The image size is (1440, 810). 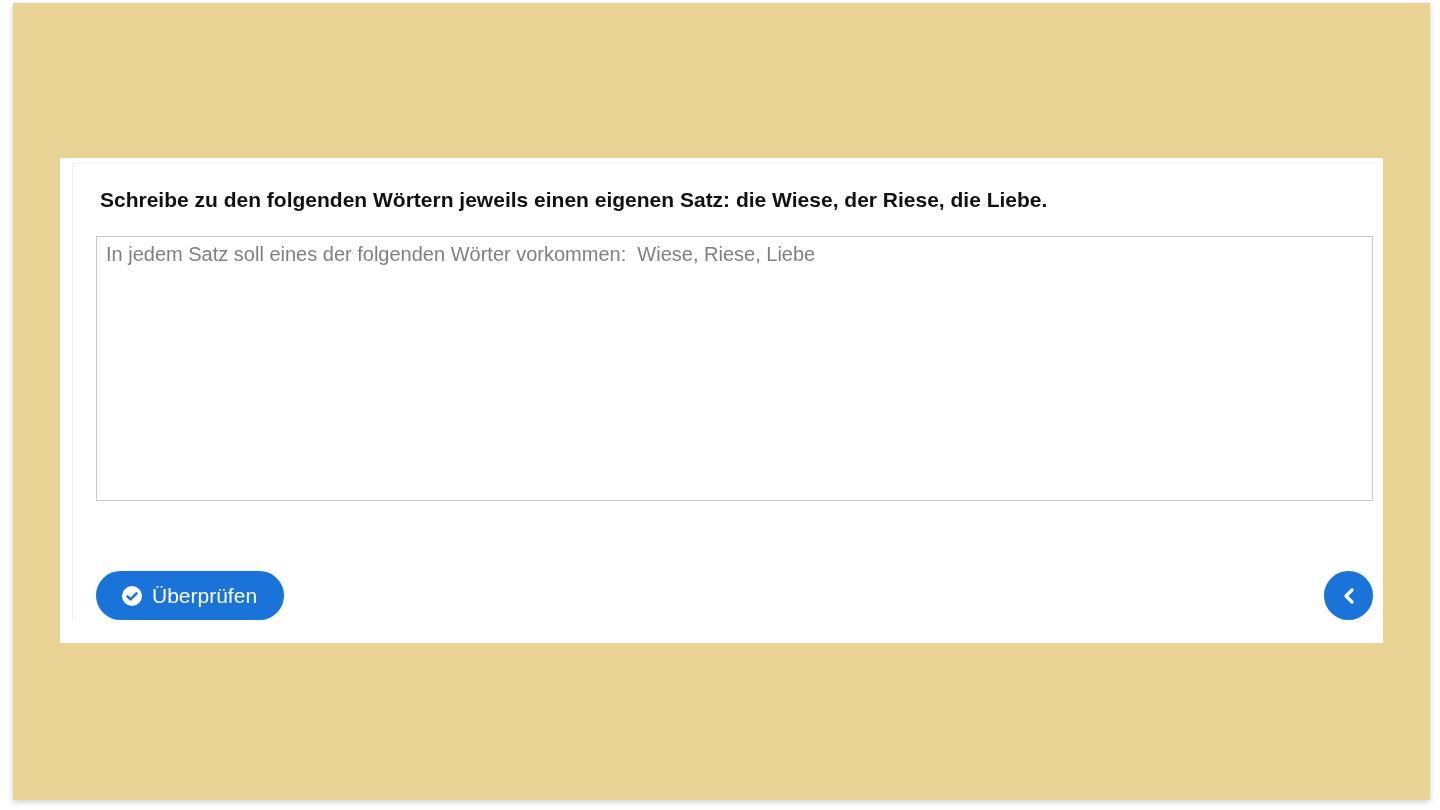 What do you see at coordinates (132, 595) in the screenshot?
I see `check-circle-icon` at bounding box center [132, 595].